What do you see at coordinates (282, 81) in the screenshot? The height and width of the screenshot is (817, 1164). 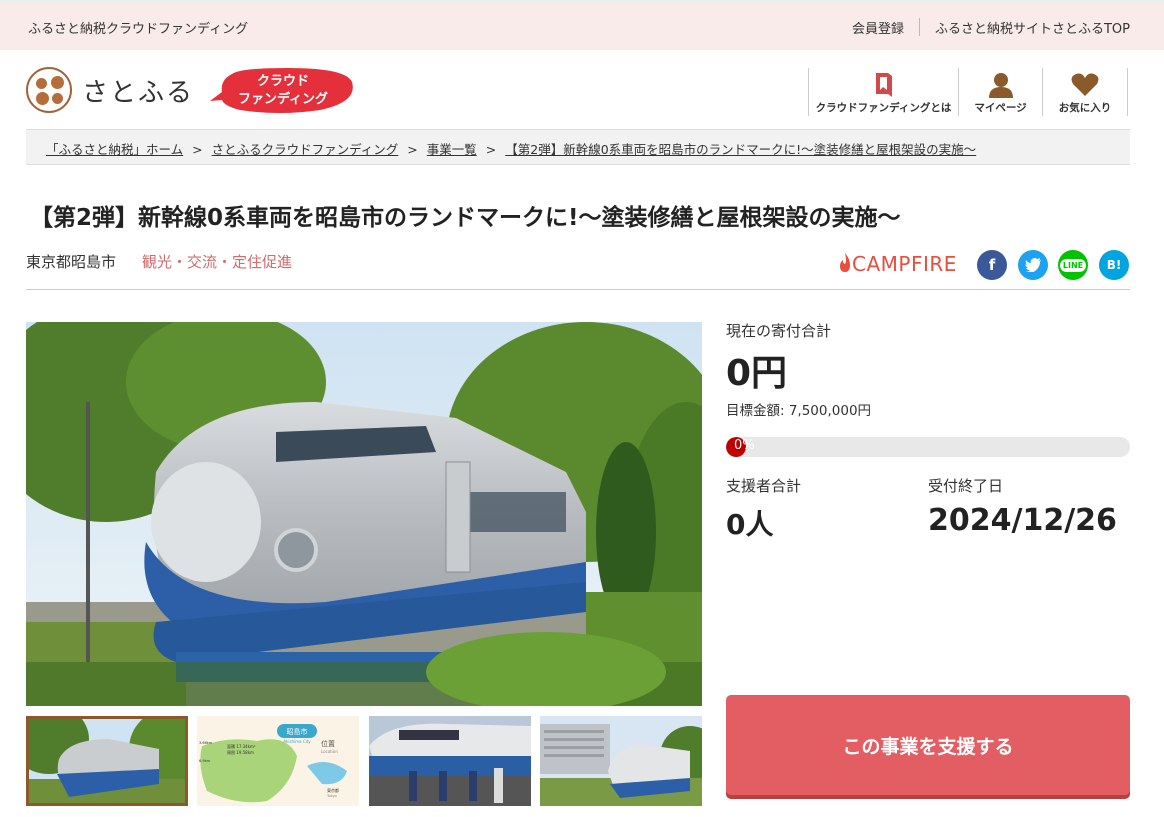 I see `badge-line1: クラウド` at bounding box center [282, 81].